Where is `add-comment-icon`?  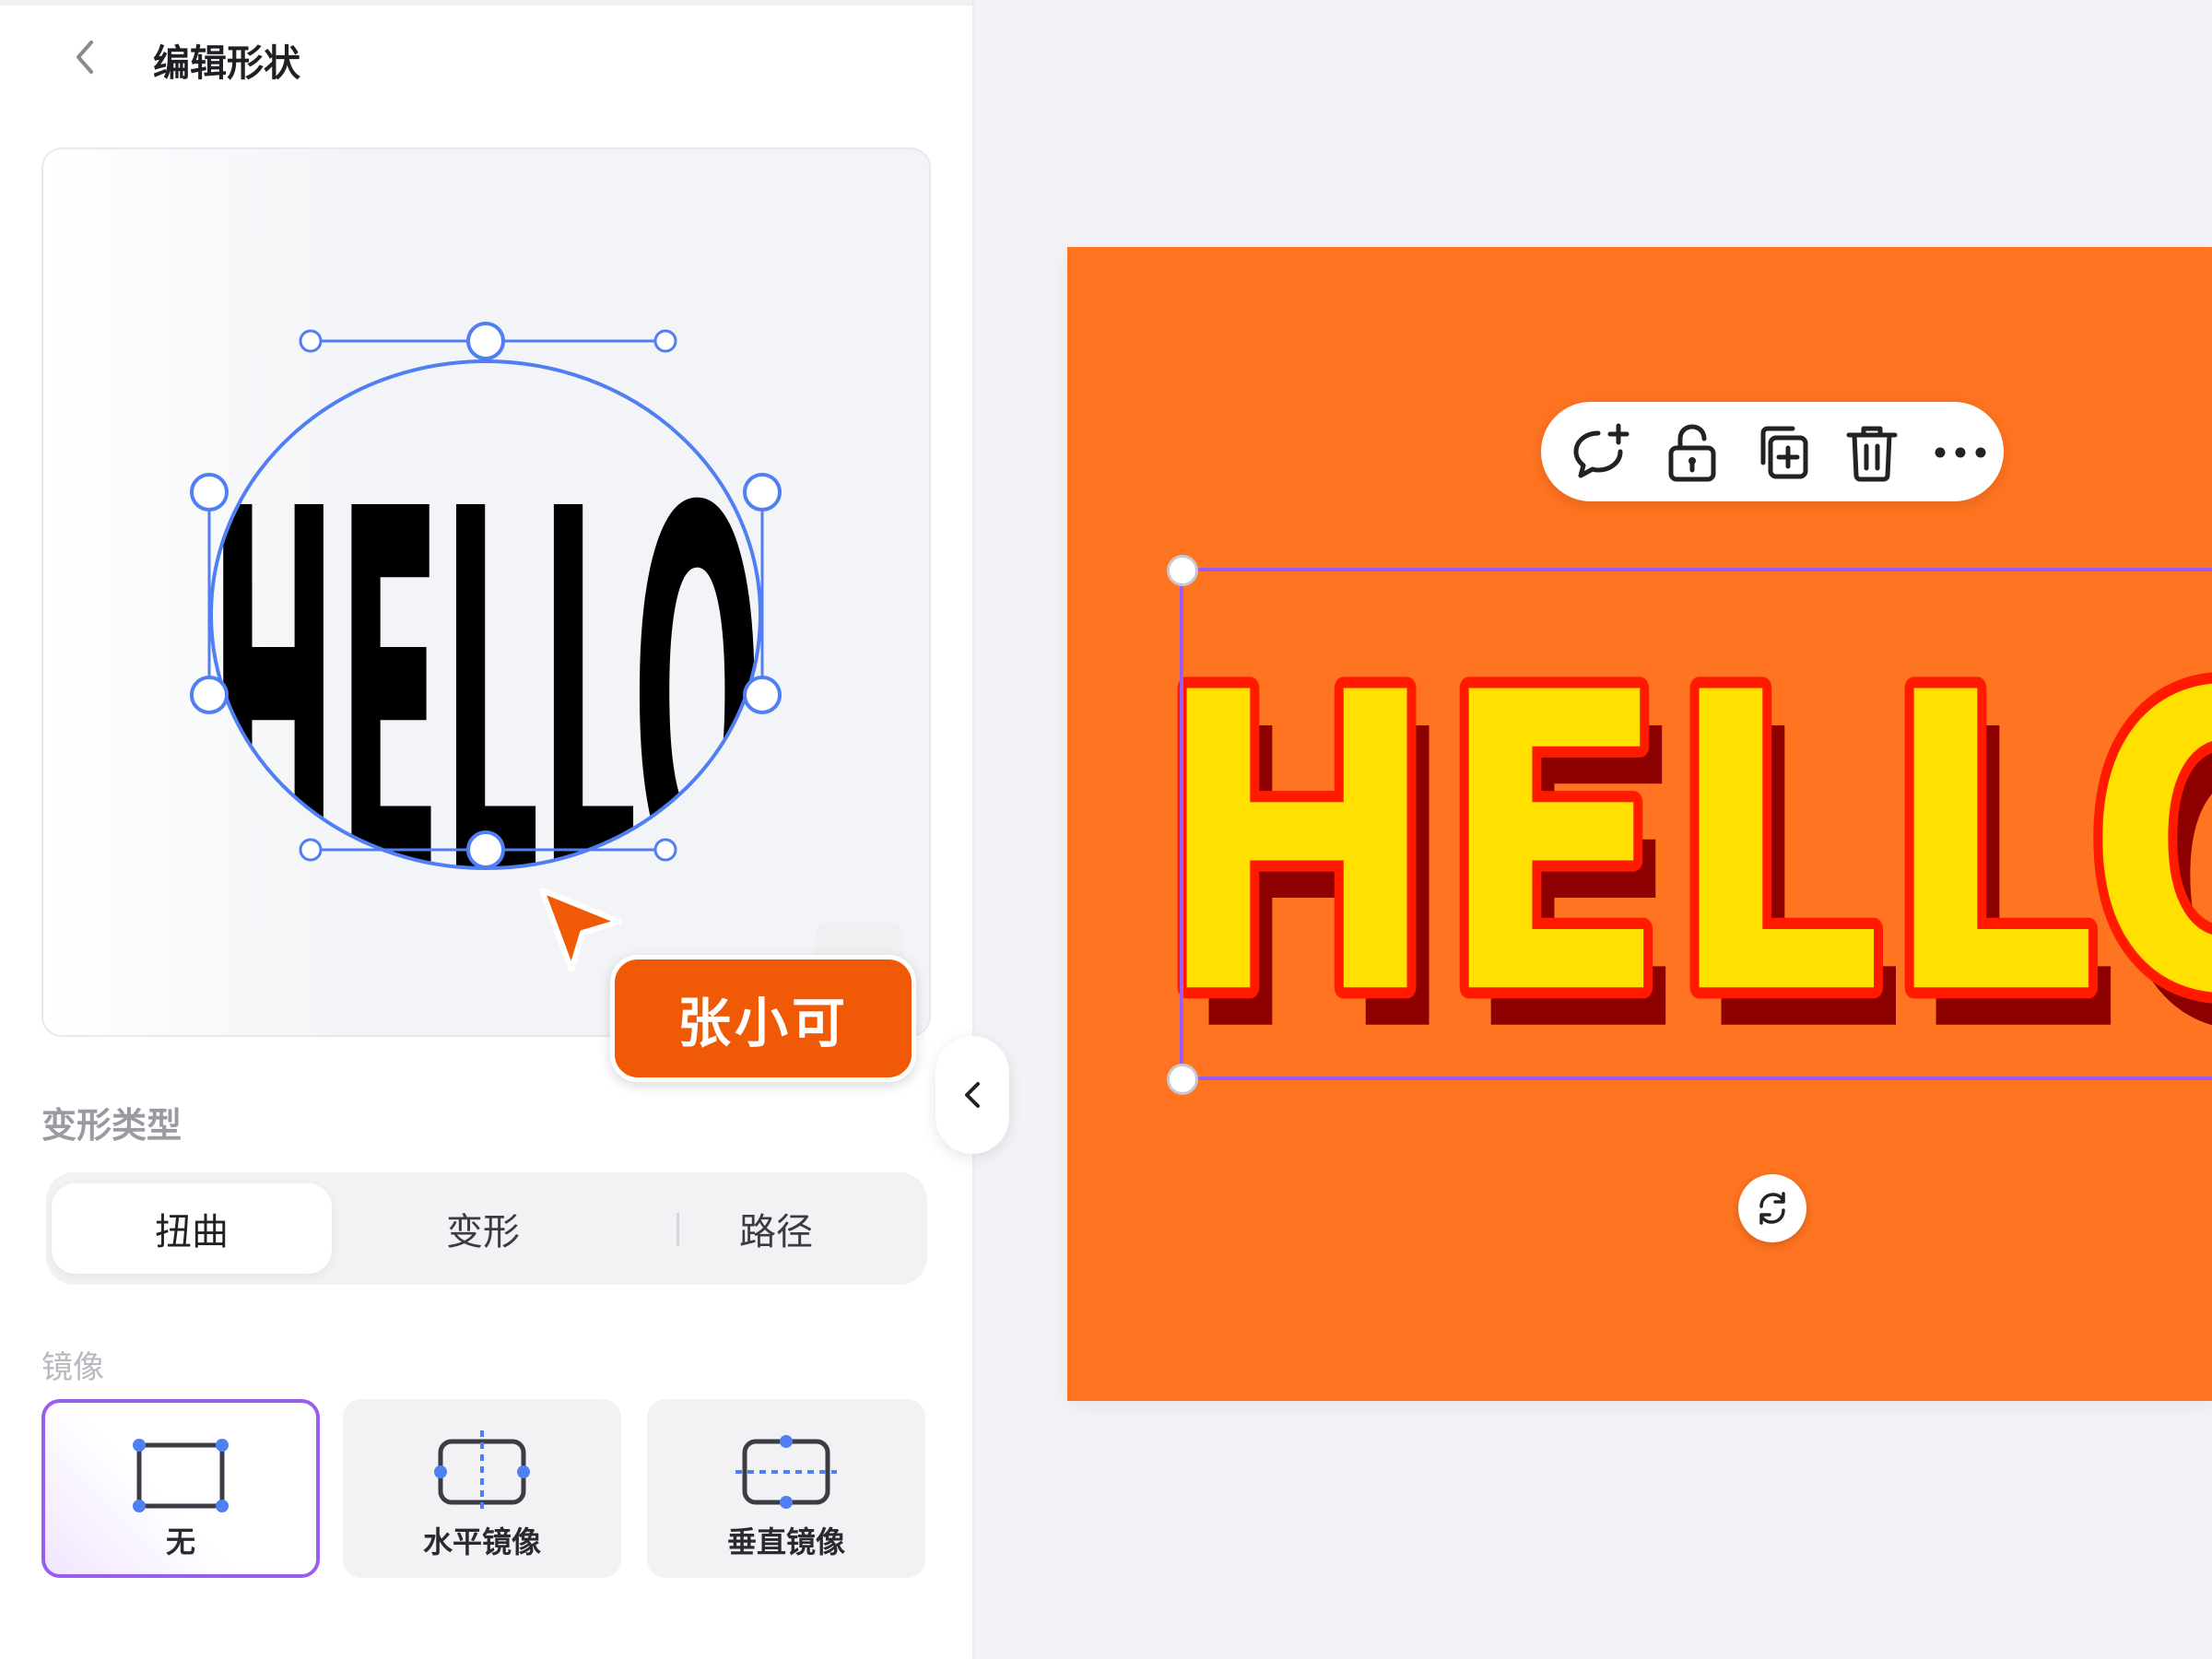
add-comment-icon is located at coordinates (1601, 450).